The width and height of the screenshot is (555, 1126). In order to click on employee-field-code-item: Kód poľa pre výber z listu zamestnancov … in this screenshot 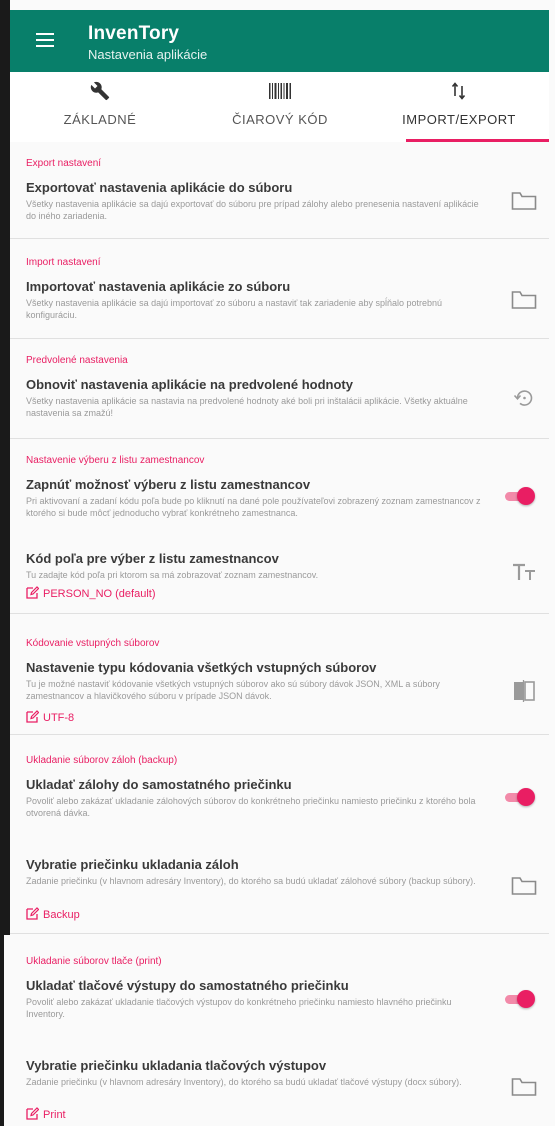, I will do `click(279, 575)`.